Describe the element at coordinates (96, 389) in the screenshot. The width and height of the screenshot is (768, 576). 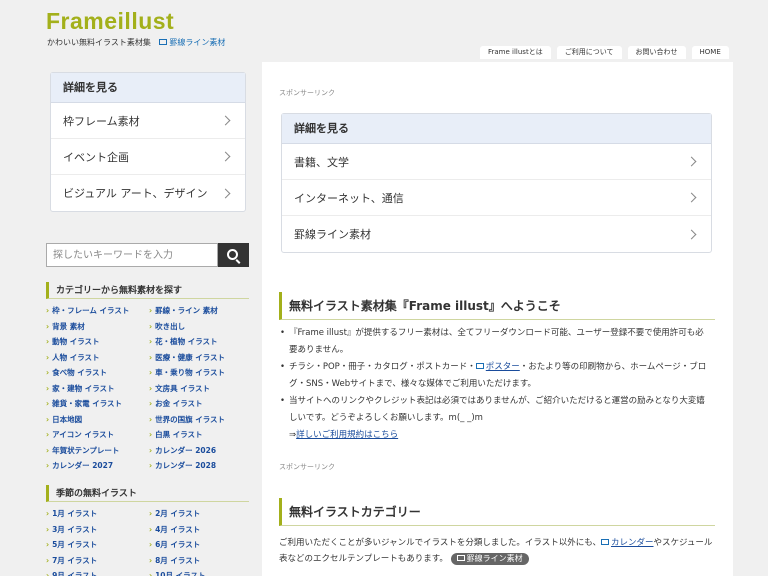
I see `sidebar-category-link: 家・建物 イラスト` at that location.